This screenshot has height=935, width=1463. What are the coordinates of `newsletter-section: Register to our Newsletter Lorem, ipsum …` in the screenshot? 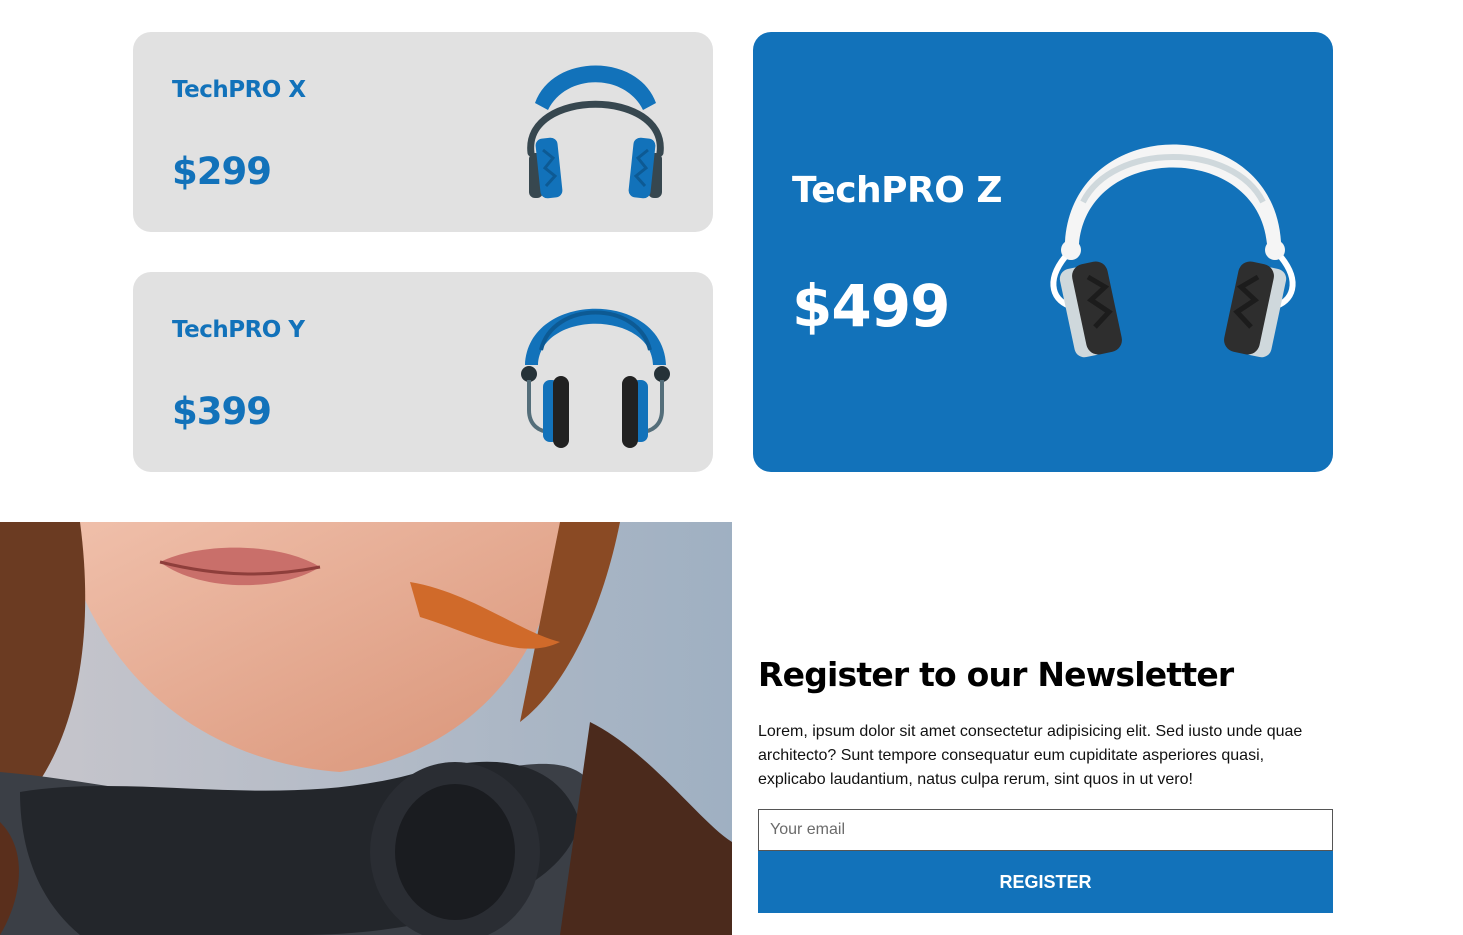 It's located at (1045, 784).